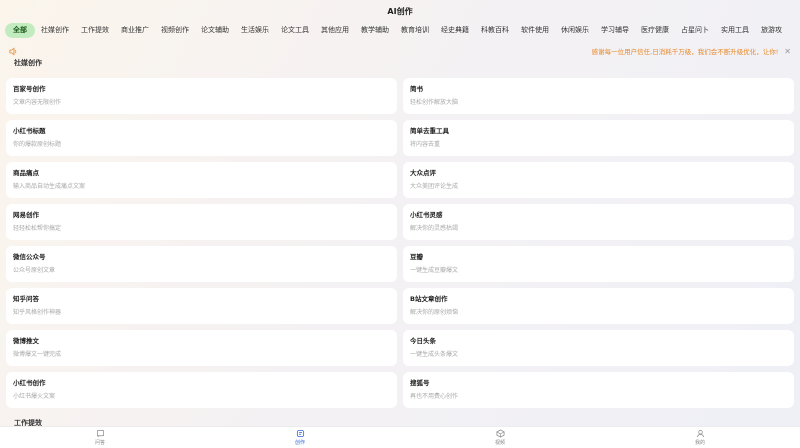 Image resolution: width=800 pixels, height=448 pixels. I want to click on tab-thesis-assist: 论文辅助, so click(215, 30).